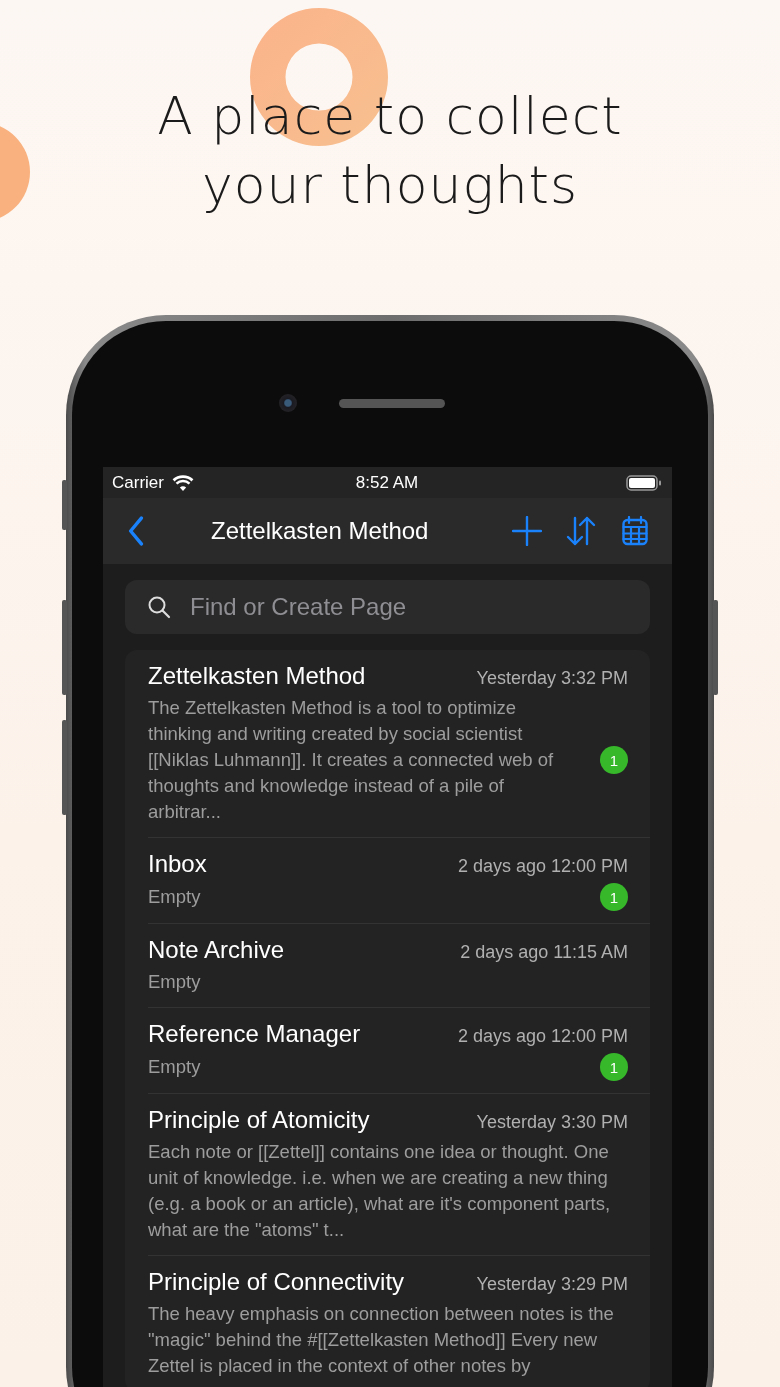  Describe the element at coordinates (182, 482) in the screenshot. I see `wifi-icon` at that location.